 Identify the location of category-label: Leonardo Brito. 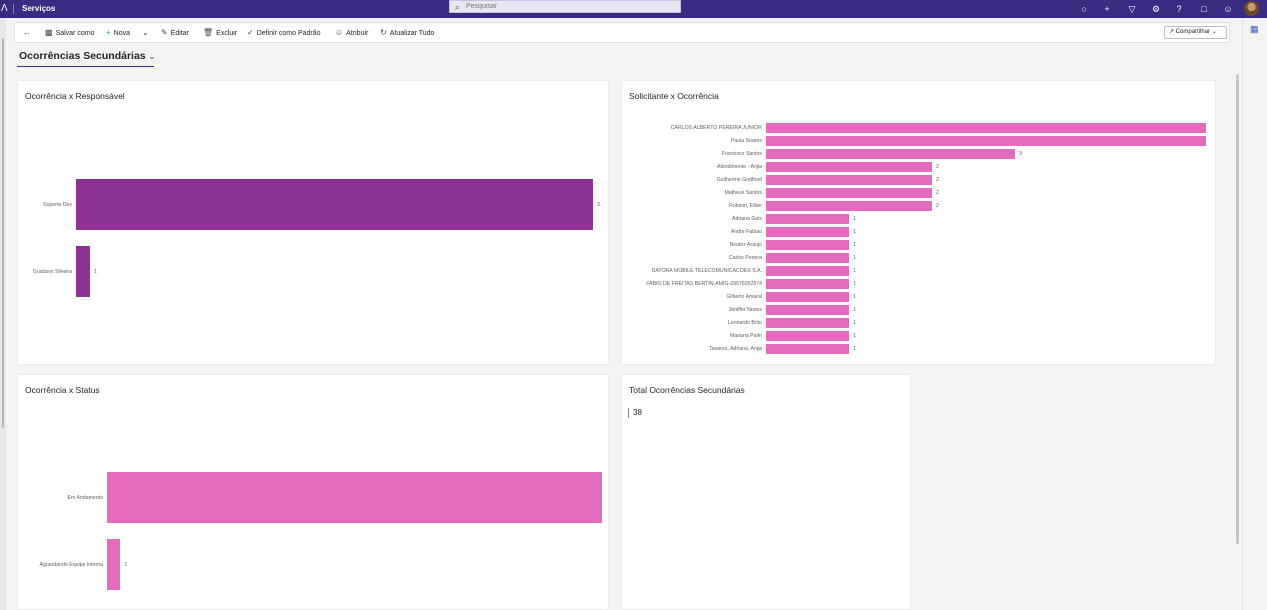
(744, 323).